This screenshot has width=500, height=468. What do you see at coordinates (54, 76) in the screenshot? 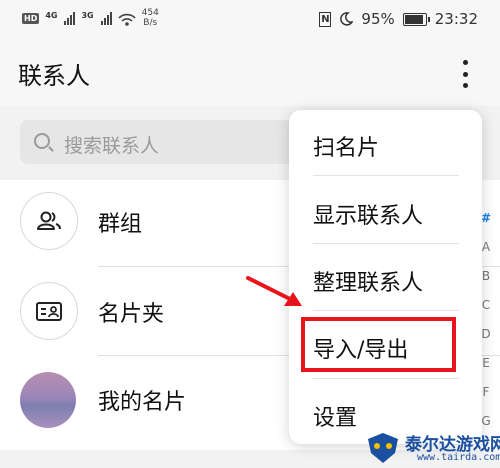
I see `page-title: 联系人` at bounding box center [54, 76].